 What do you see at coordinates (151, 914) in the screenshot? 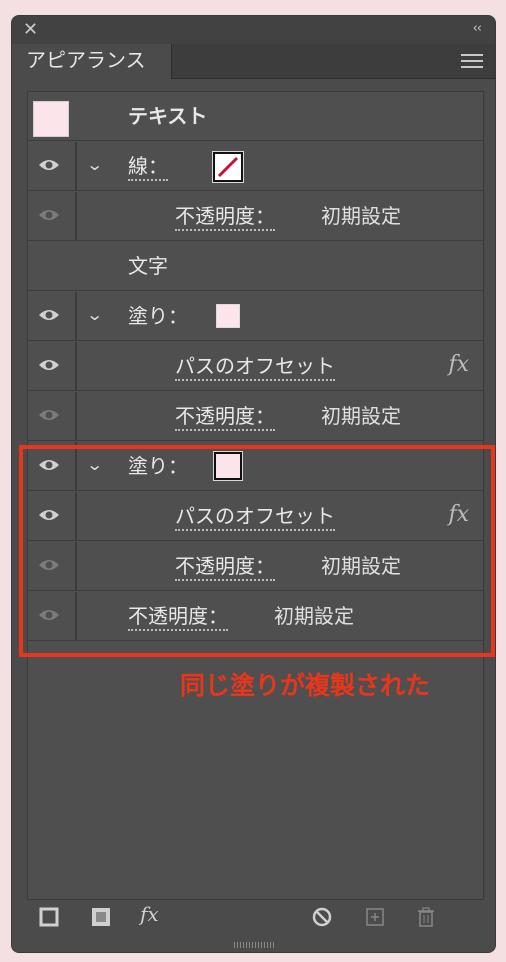
I see `add-effect-icon: fx` at bounding box center [151, 914].